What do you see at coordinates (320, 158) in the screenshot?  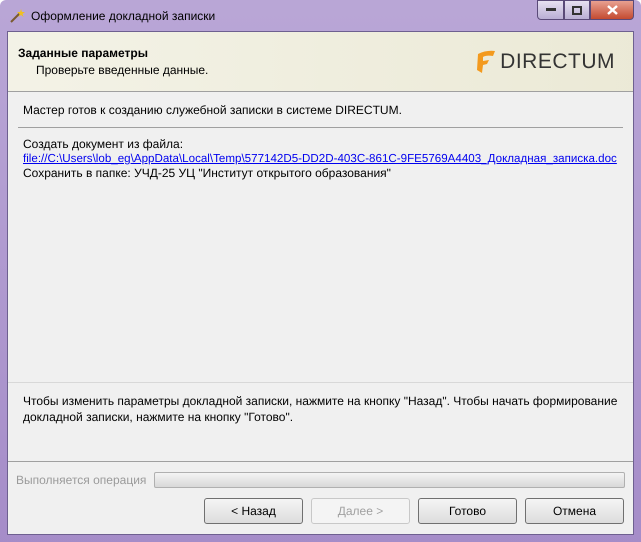 I see `file-link: file://C:\Users\lob_eg\AppData\Local\Temp\577142D5-DD2D-403C-861C-9FE5769A4403_Докладная_записка.doc` at bounding box center [320, 158].